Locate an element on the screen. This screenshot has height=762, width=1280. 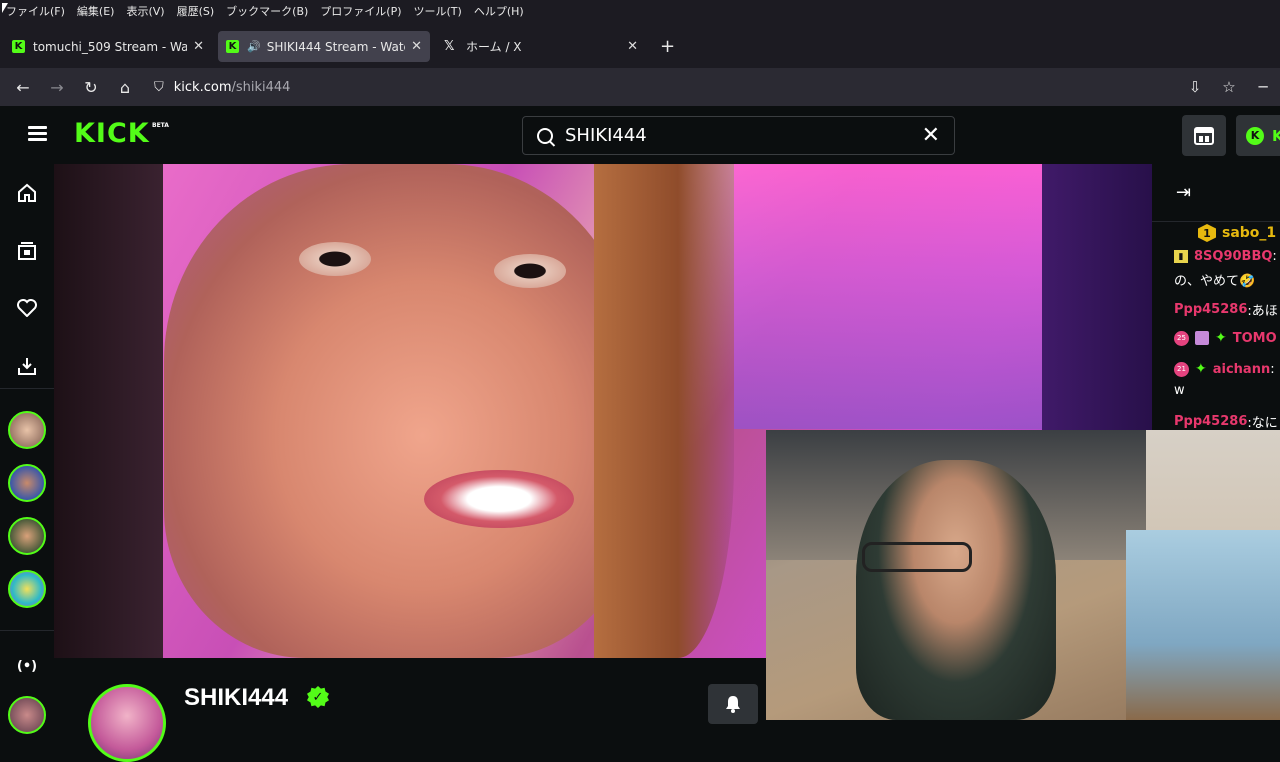
live-broadcast-icon: (•) is located at coordinates (27, 666).